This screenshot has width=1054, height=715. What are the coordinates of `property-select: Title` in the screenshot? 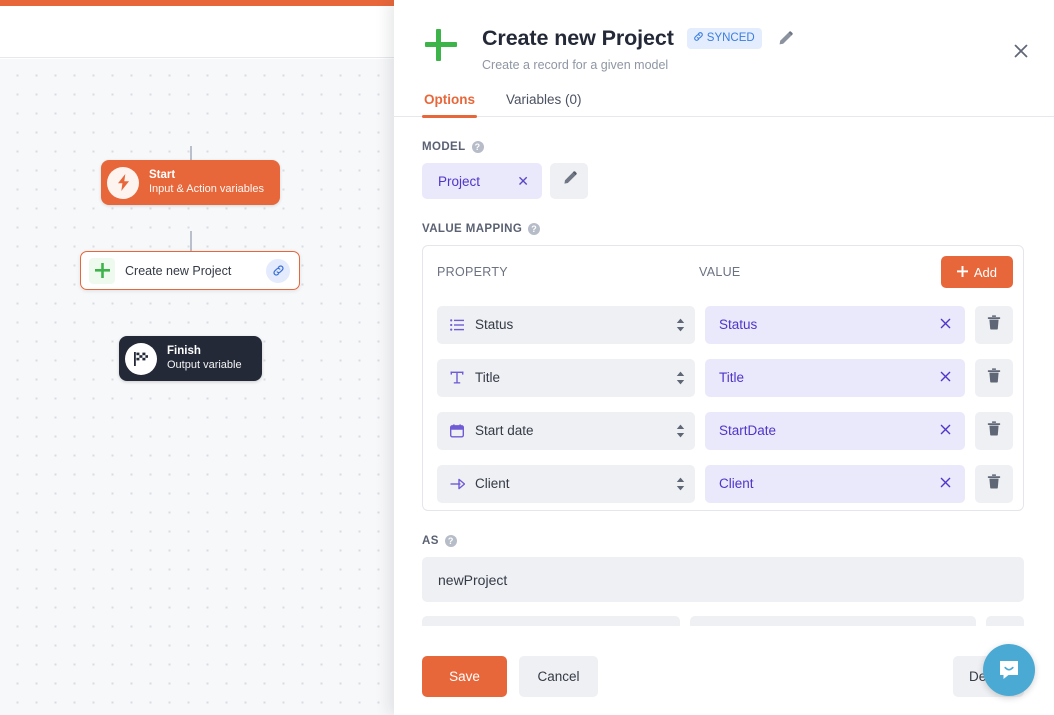 It's located at (566, 377).